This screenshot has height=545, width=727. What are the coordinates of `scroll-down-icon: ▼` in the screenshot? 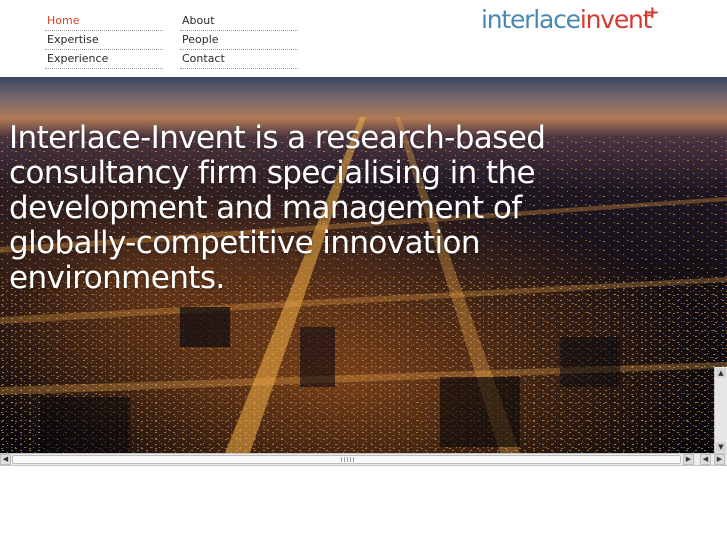 It's located at (721, 447).